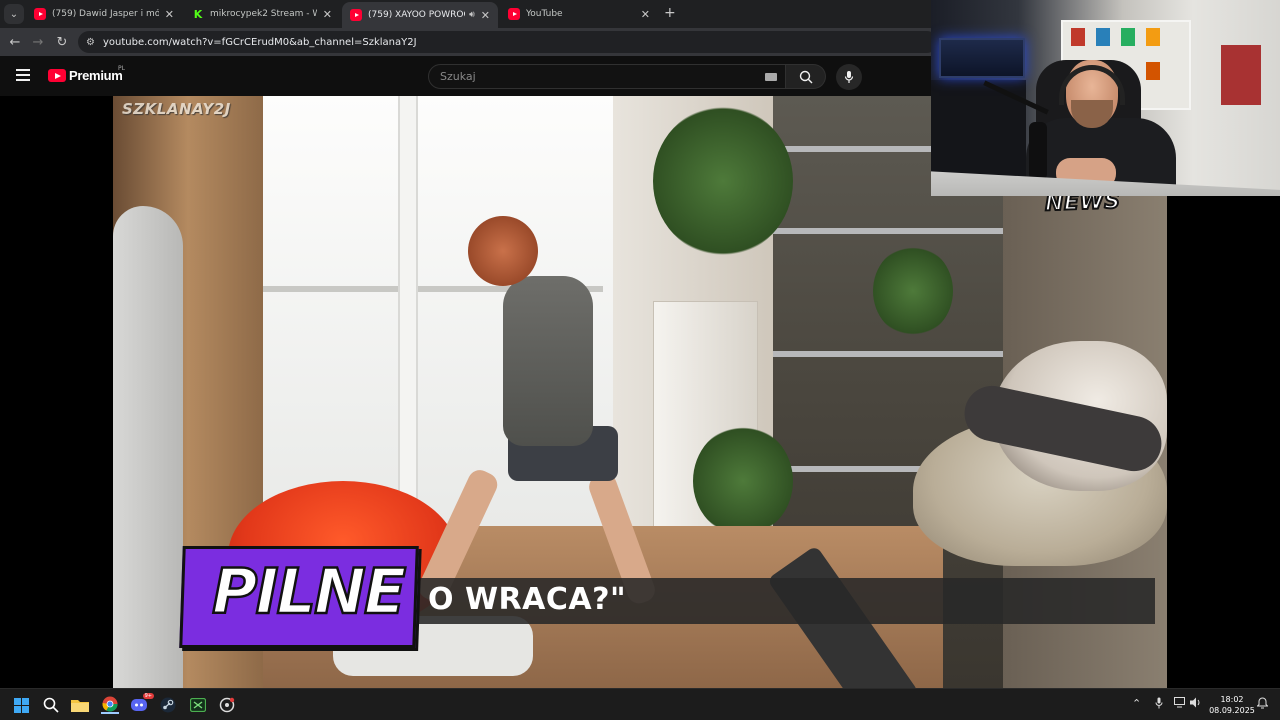  Describe the element at coordinates (1232, 705) in the screenshot. I see `system-clock: 18:02 08.09.2025` at that location.